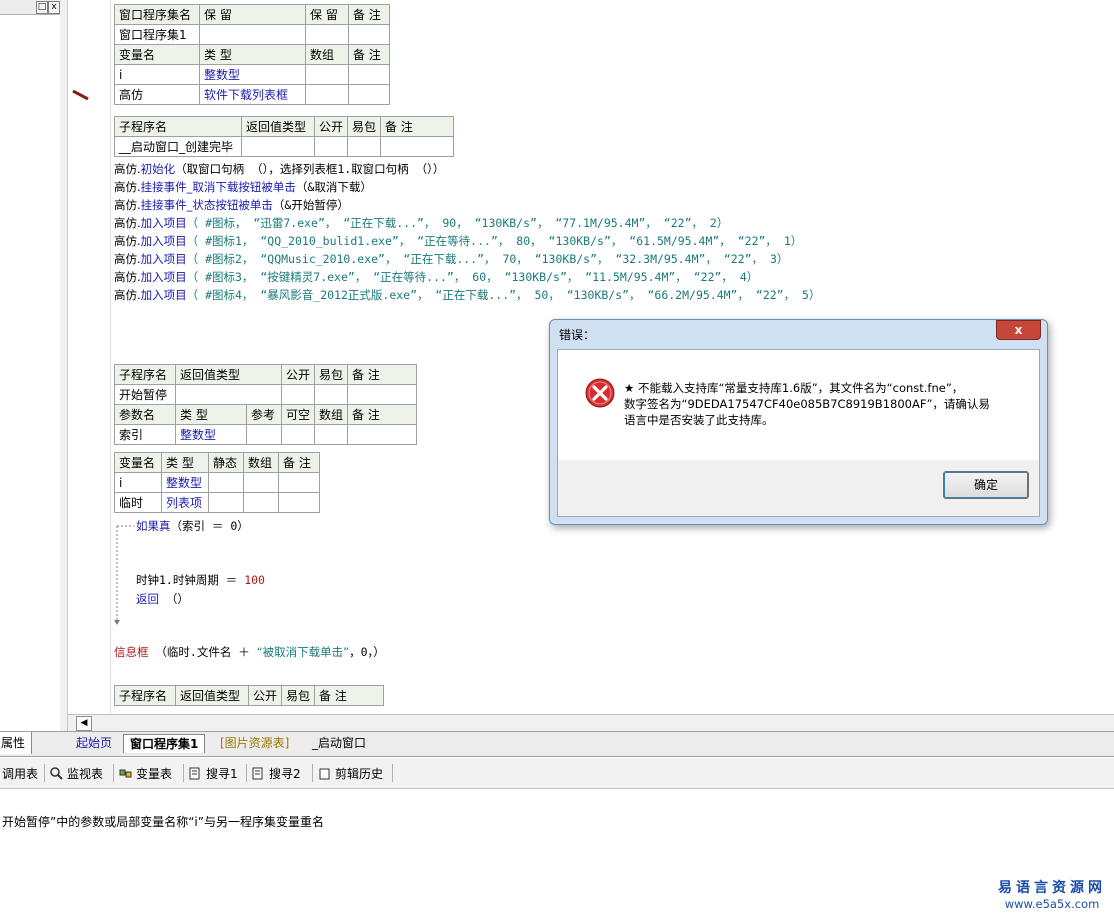 The image size is (1114, 914). Describe the element at coordinates (84, 723) in the screenshot. I see `scroll-left-button: ◀` at that location.